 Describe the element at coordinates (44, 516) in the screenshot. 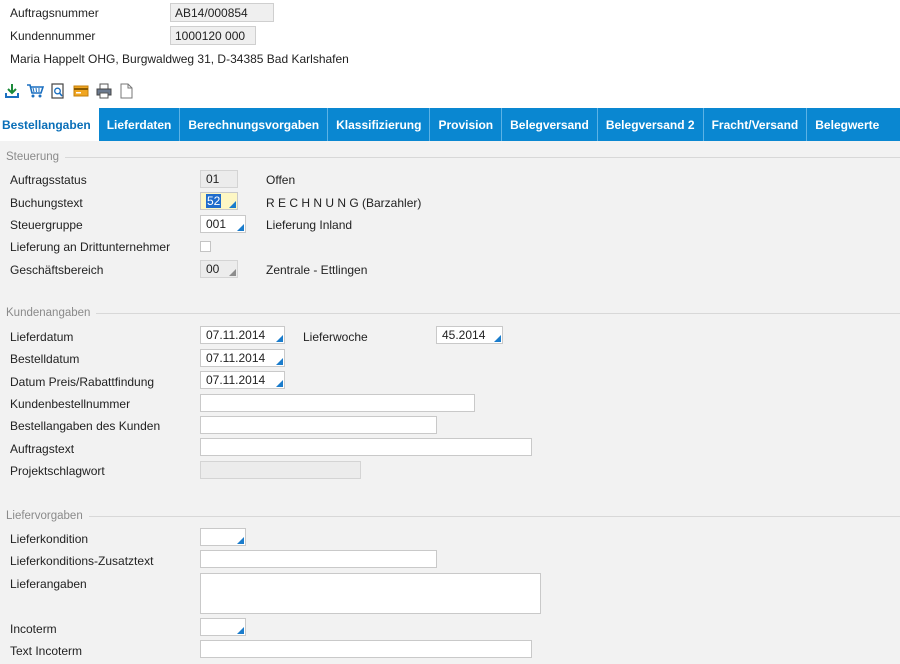

I see `section-liefervorgaben-label: Liefervorgaben` at that location.